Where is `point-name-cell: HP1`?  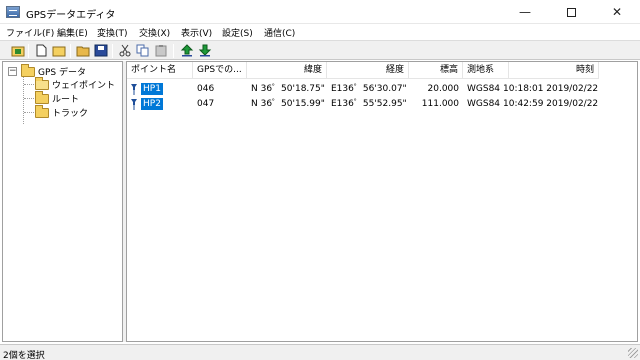
point-name-cell: HP1 is located at coordinates (152, 89).